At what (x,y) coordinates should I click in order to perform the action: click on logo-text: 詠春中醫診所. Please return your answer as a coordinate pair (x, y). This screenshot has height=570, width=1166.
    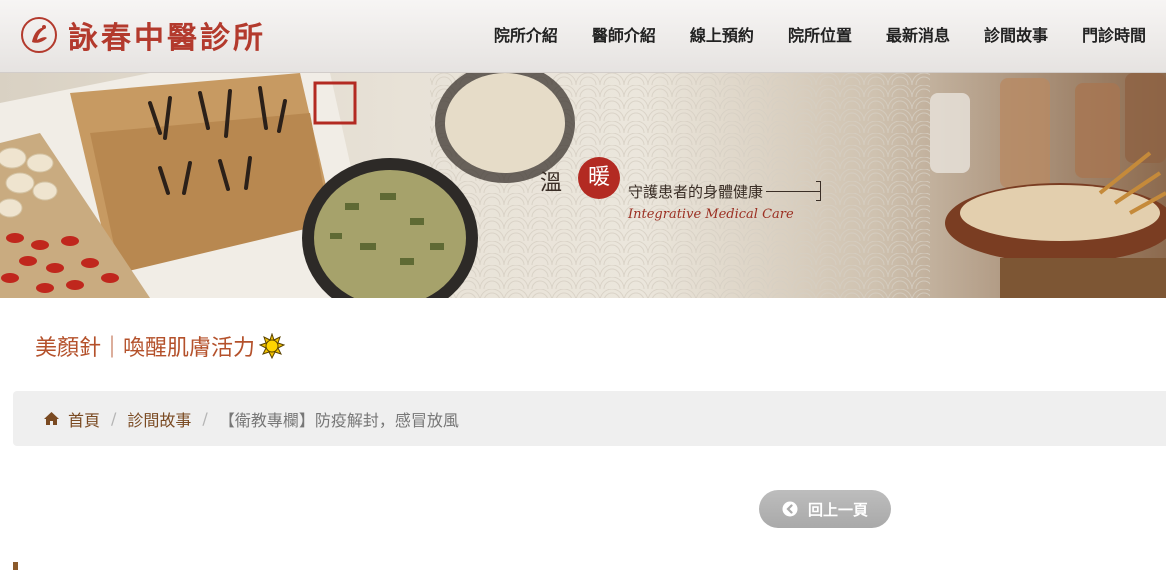
    Looking at the image, I should click on (167, 38).